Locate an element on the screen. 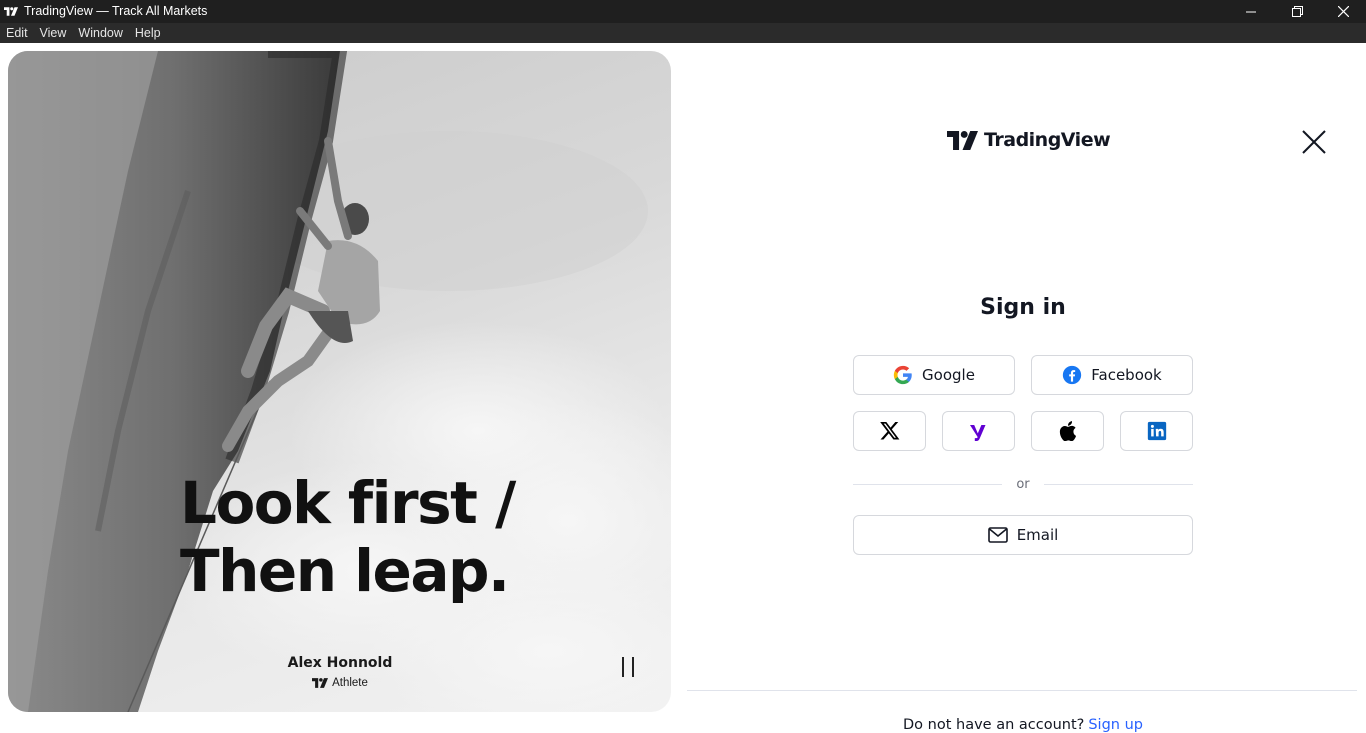 This screenshot has height=733, width=1366. menu-edit: Edit is located at coordinates (17, 33).